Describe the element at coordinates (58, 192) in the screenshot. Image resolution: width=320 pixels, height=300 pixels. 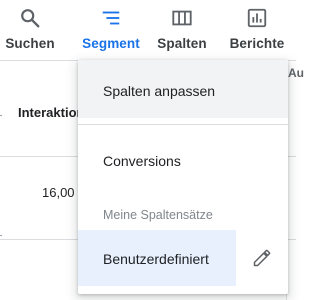
I see `table-cell-value: 16,00` at that location.